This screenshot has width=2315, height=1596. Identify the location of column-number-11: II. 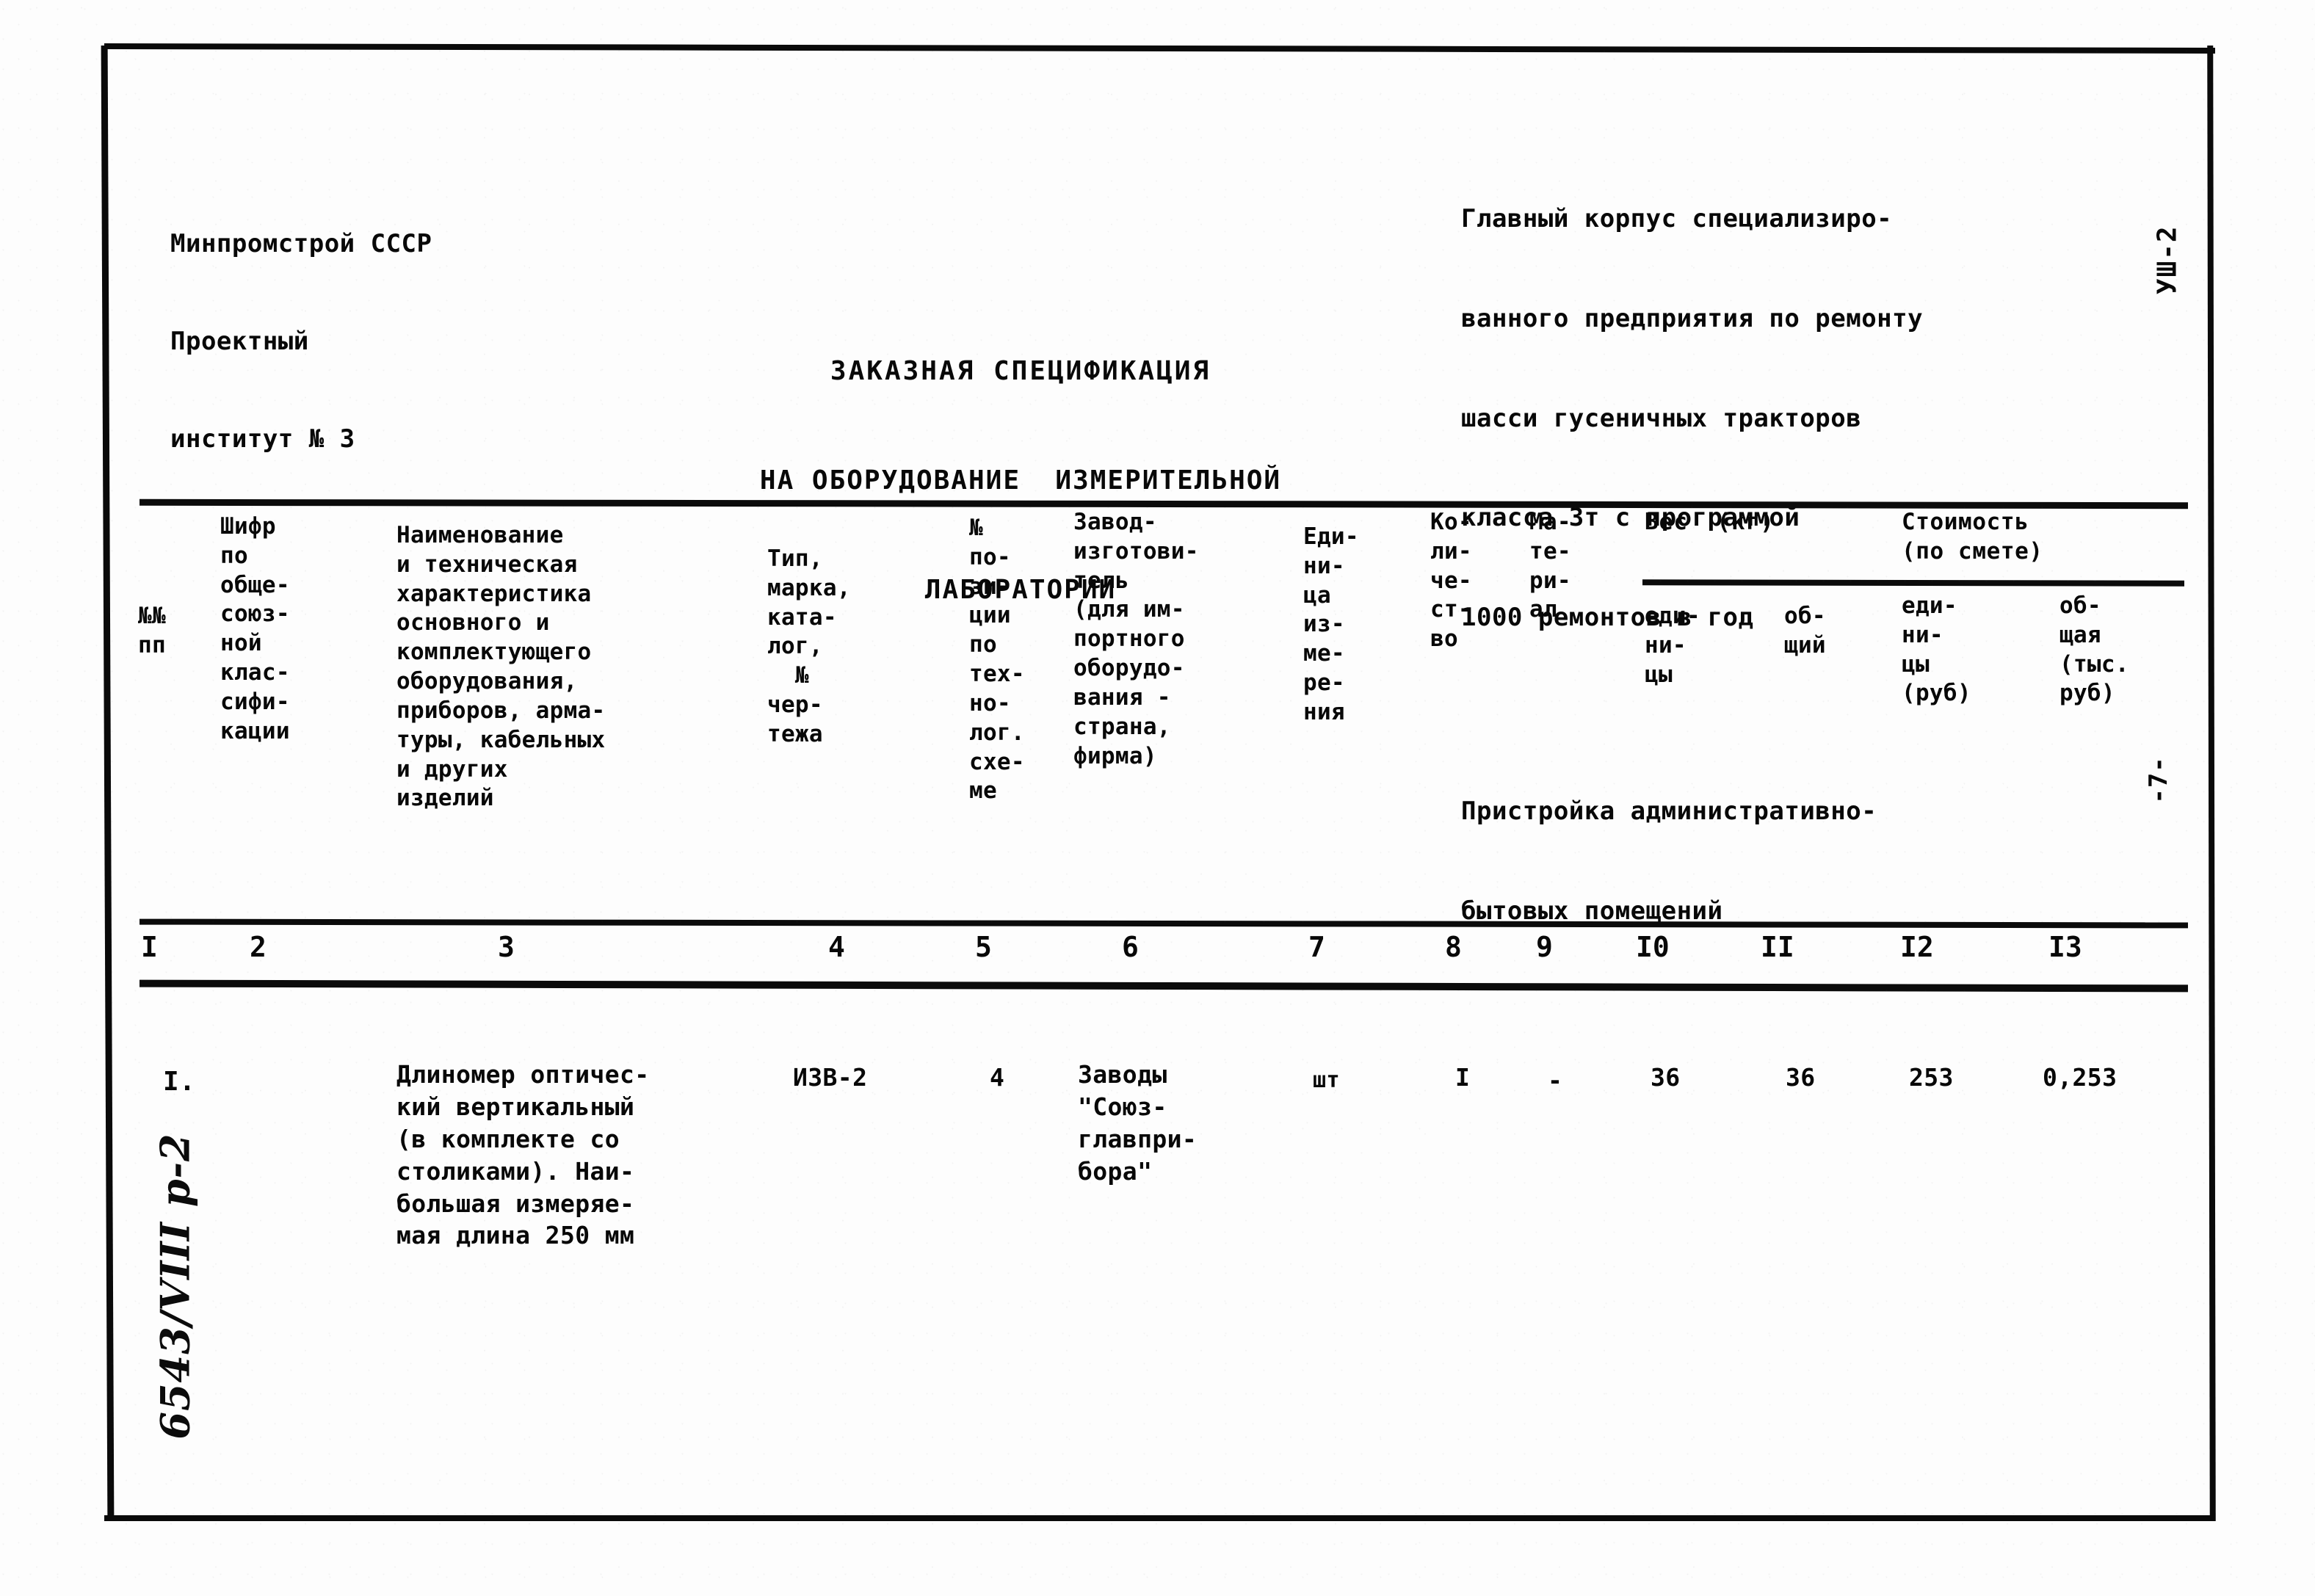
(1777, 947).